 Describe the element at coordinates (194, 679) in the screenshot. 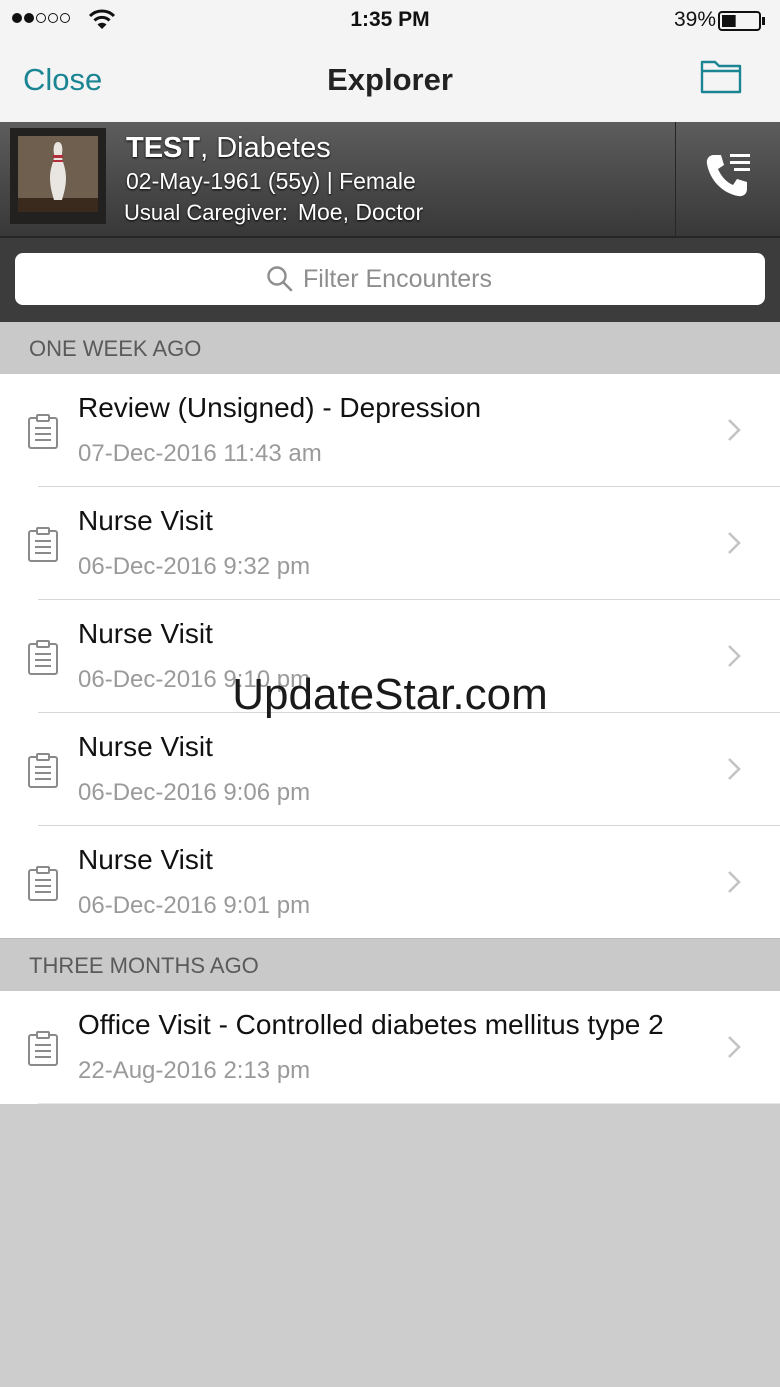

I see `encounter-date: 06-Dec-2016 9:10 pm` at that location.